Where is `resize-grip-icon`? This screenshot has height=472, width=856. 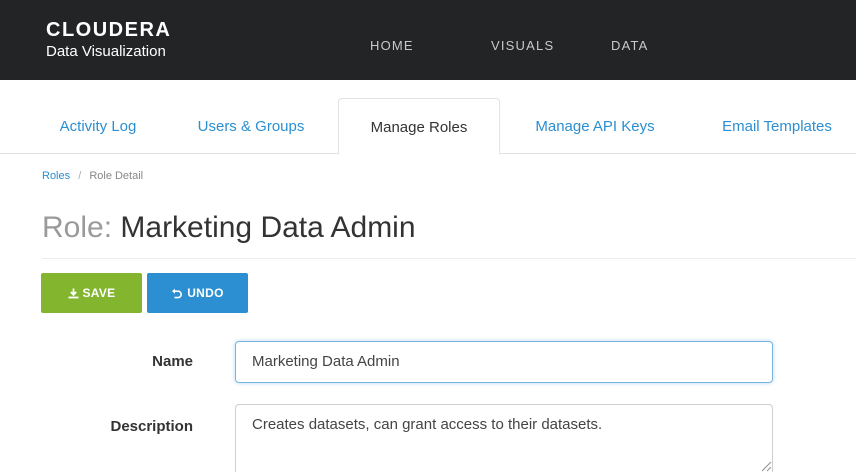 resize-grip-icon is located at coordinates (765, 465).